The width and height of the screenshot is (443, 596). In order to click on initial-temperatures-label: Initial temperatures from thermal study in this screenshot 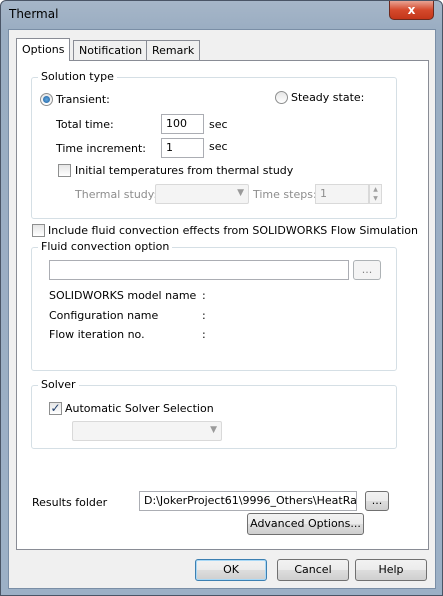, I will do `click(184, 170)`.